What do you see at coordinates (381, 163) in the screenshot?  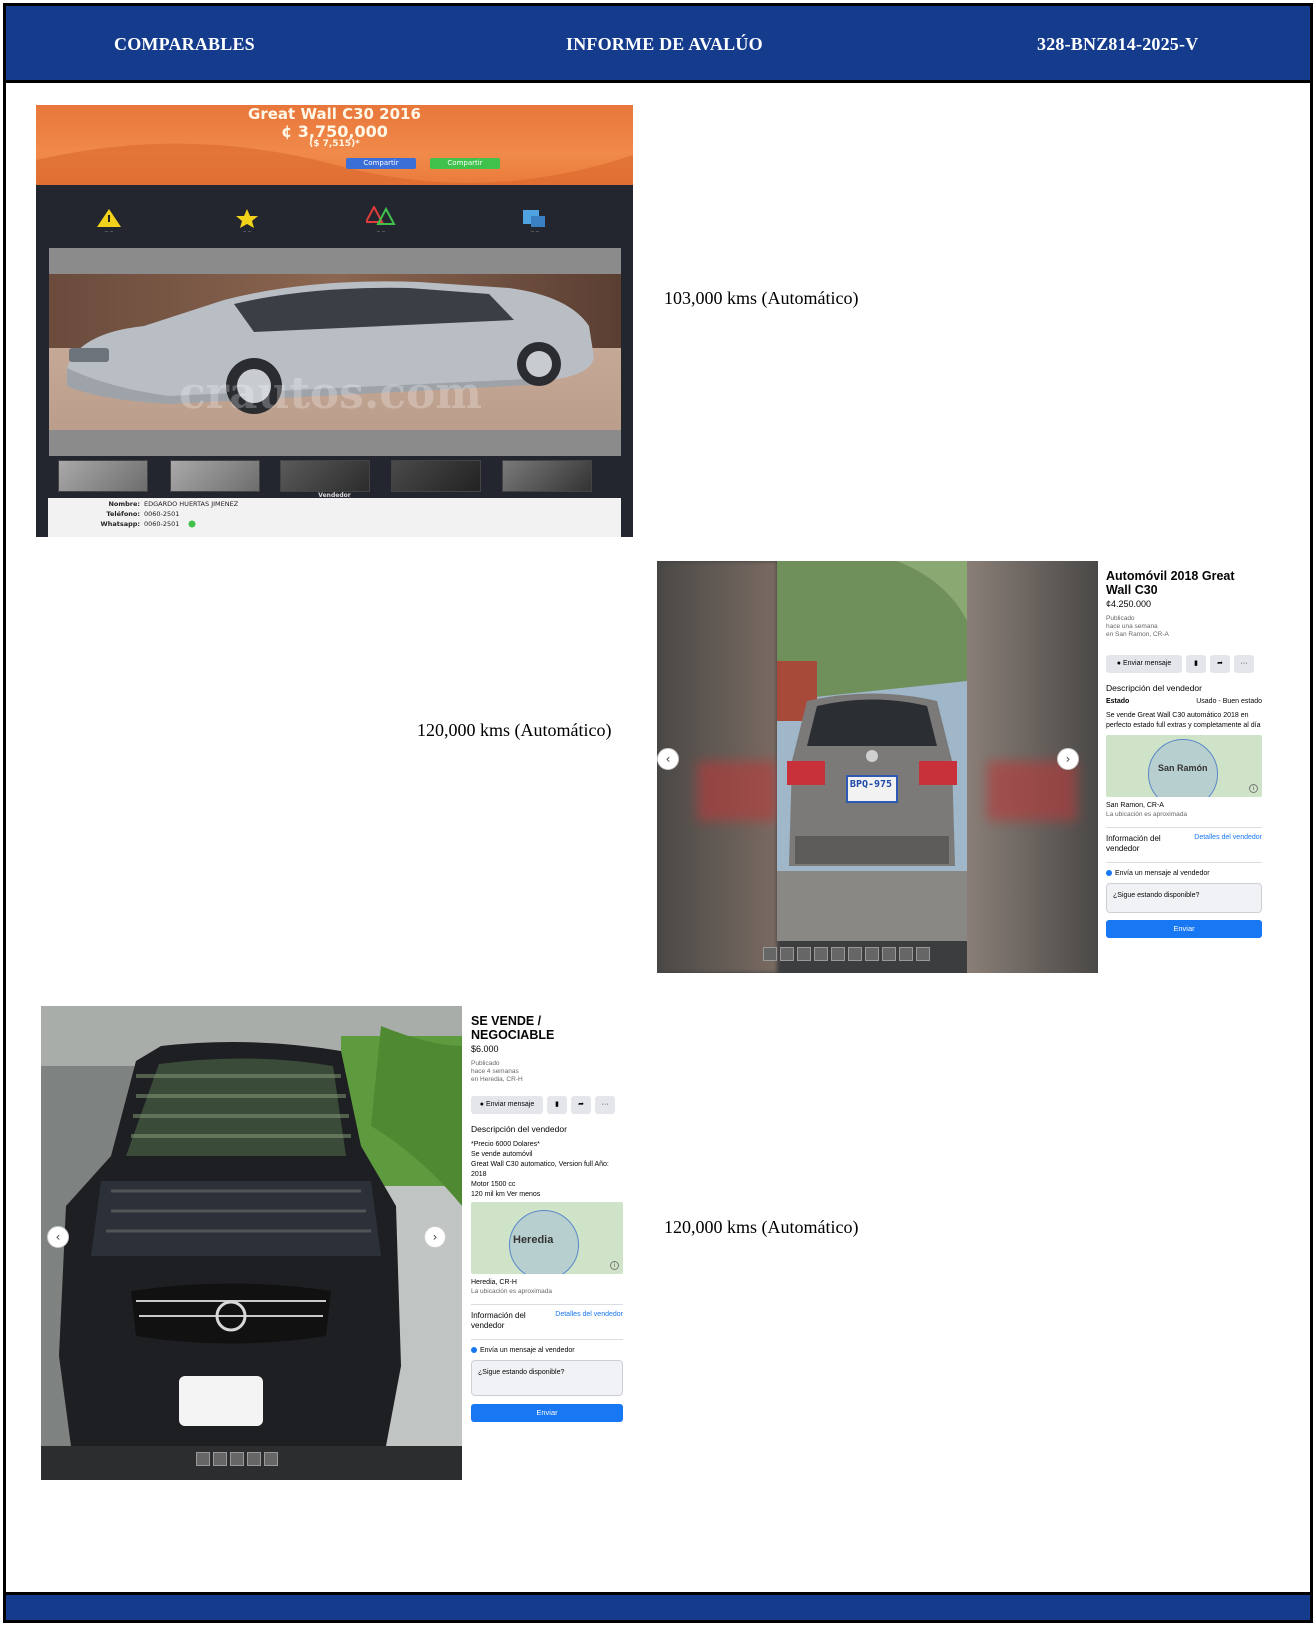 I see `share-facebook-button: Compartir` at bounding box center [381, 163].